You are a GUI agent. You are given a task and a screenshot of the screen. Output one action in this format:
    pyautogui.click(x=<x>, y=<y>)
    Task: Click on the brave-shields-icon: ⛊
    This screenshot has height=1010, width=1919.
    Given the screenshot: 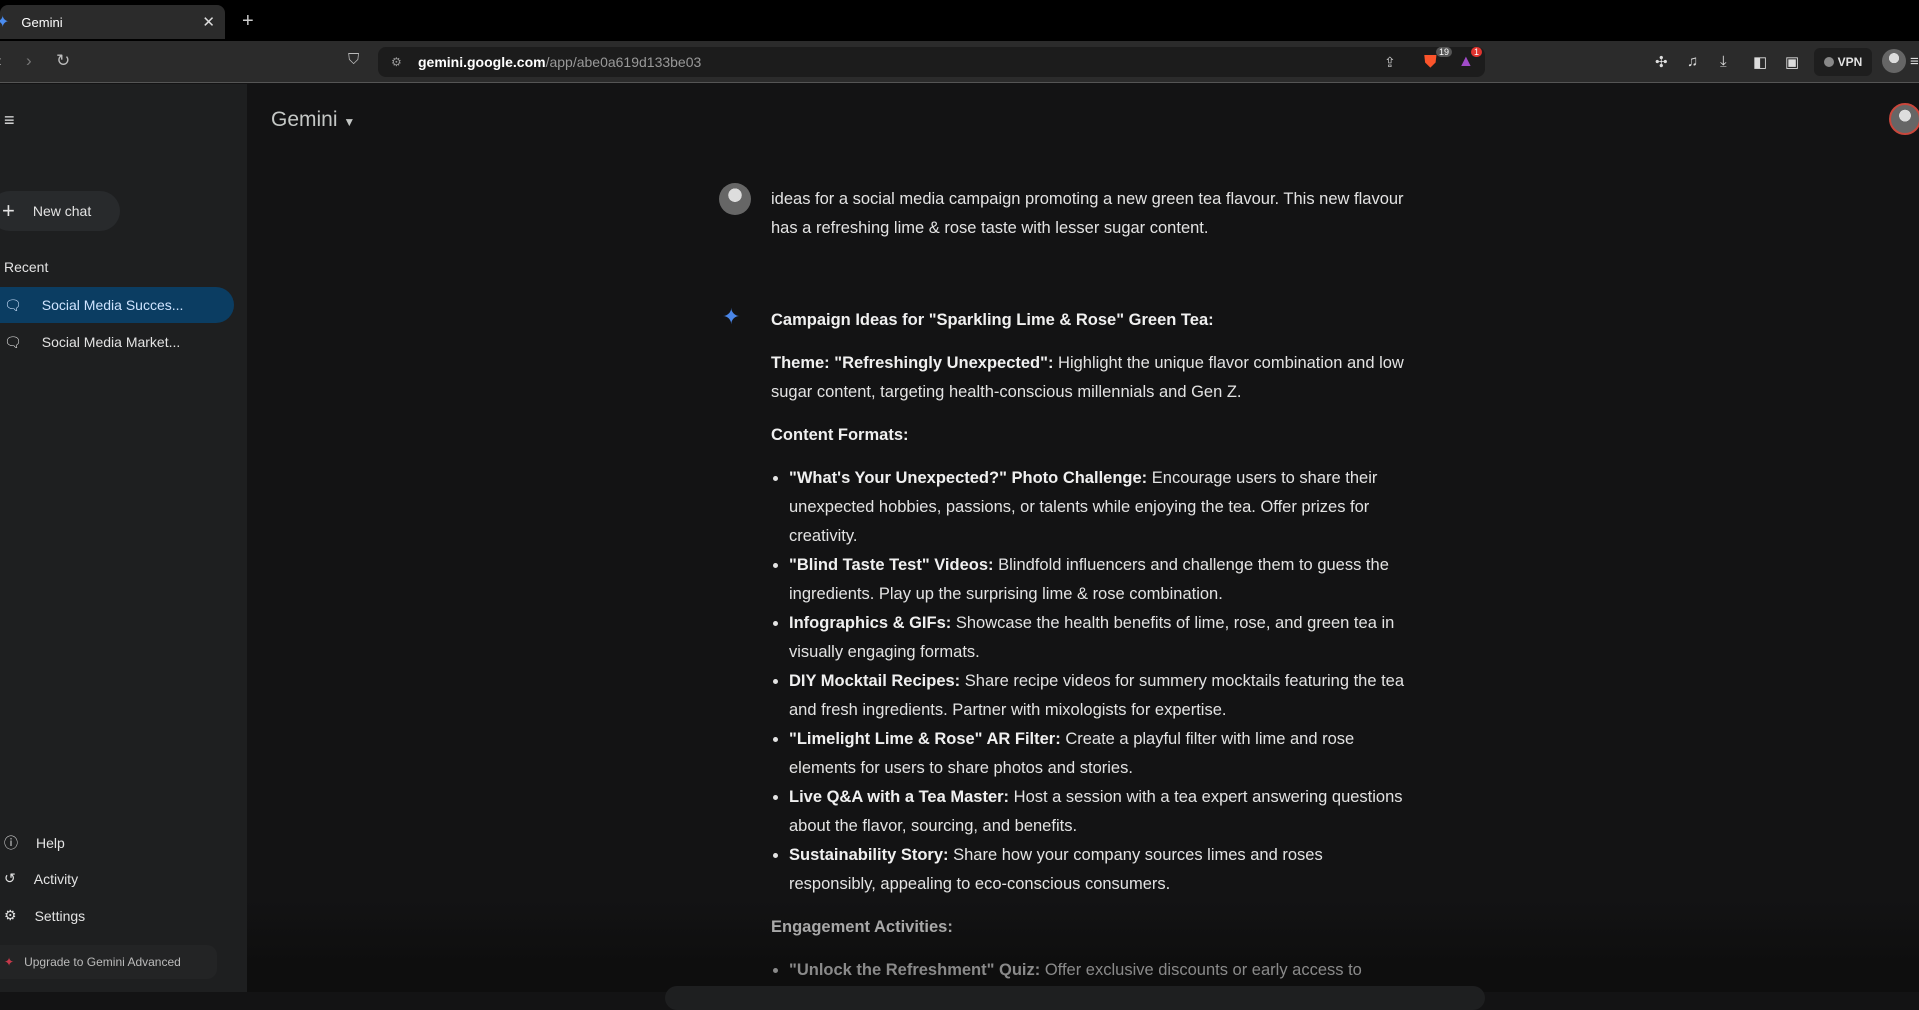 What is the action you would take?
    pyautogui.click(x=1430, y=62)
    